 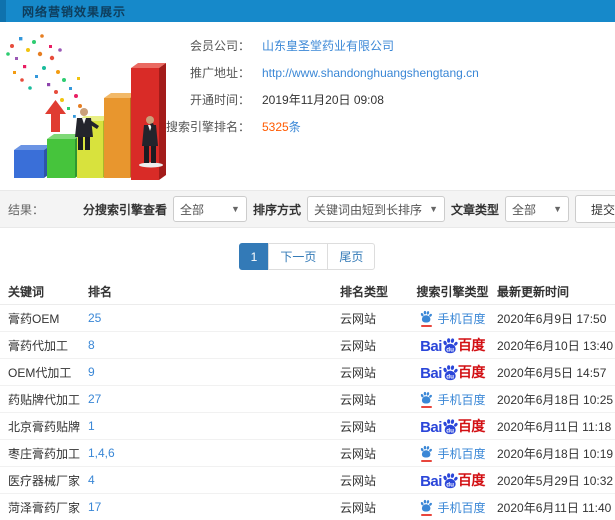 I want to click on update-time-cell: 2020年6月11日 11:40, so click(x=554, y=507).